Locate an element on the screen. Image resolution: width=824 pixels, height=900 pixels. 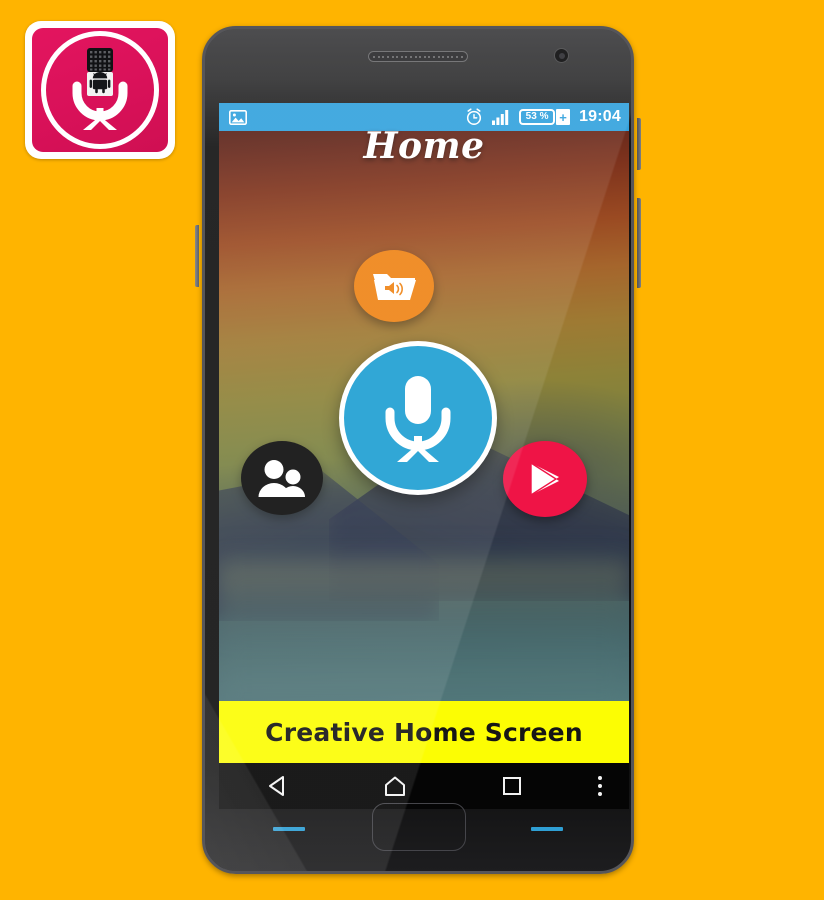
battery-shell: 53 % is located at coordinates (537, 117).